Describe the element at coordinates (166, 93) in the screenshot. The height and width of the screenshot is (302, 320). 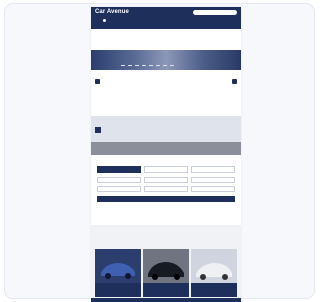
I see `hero-banner` at that location.